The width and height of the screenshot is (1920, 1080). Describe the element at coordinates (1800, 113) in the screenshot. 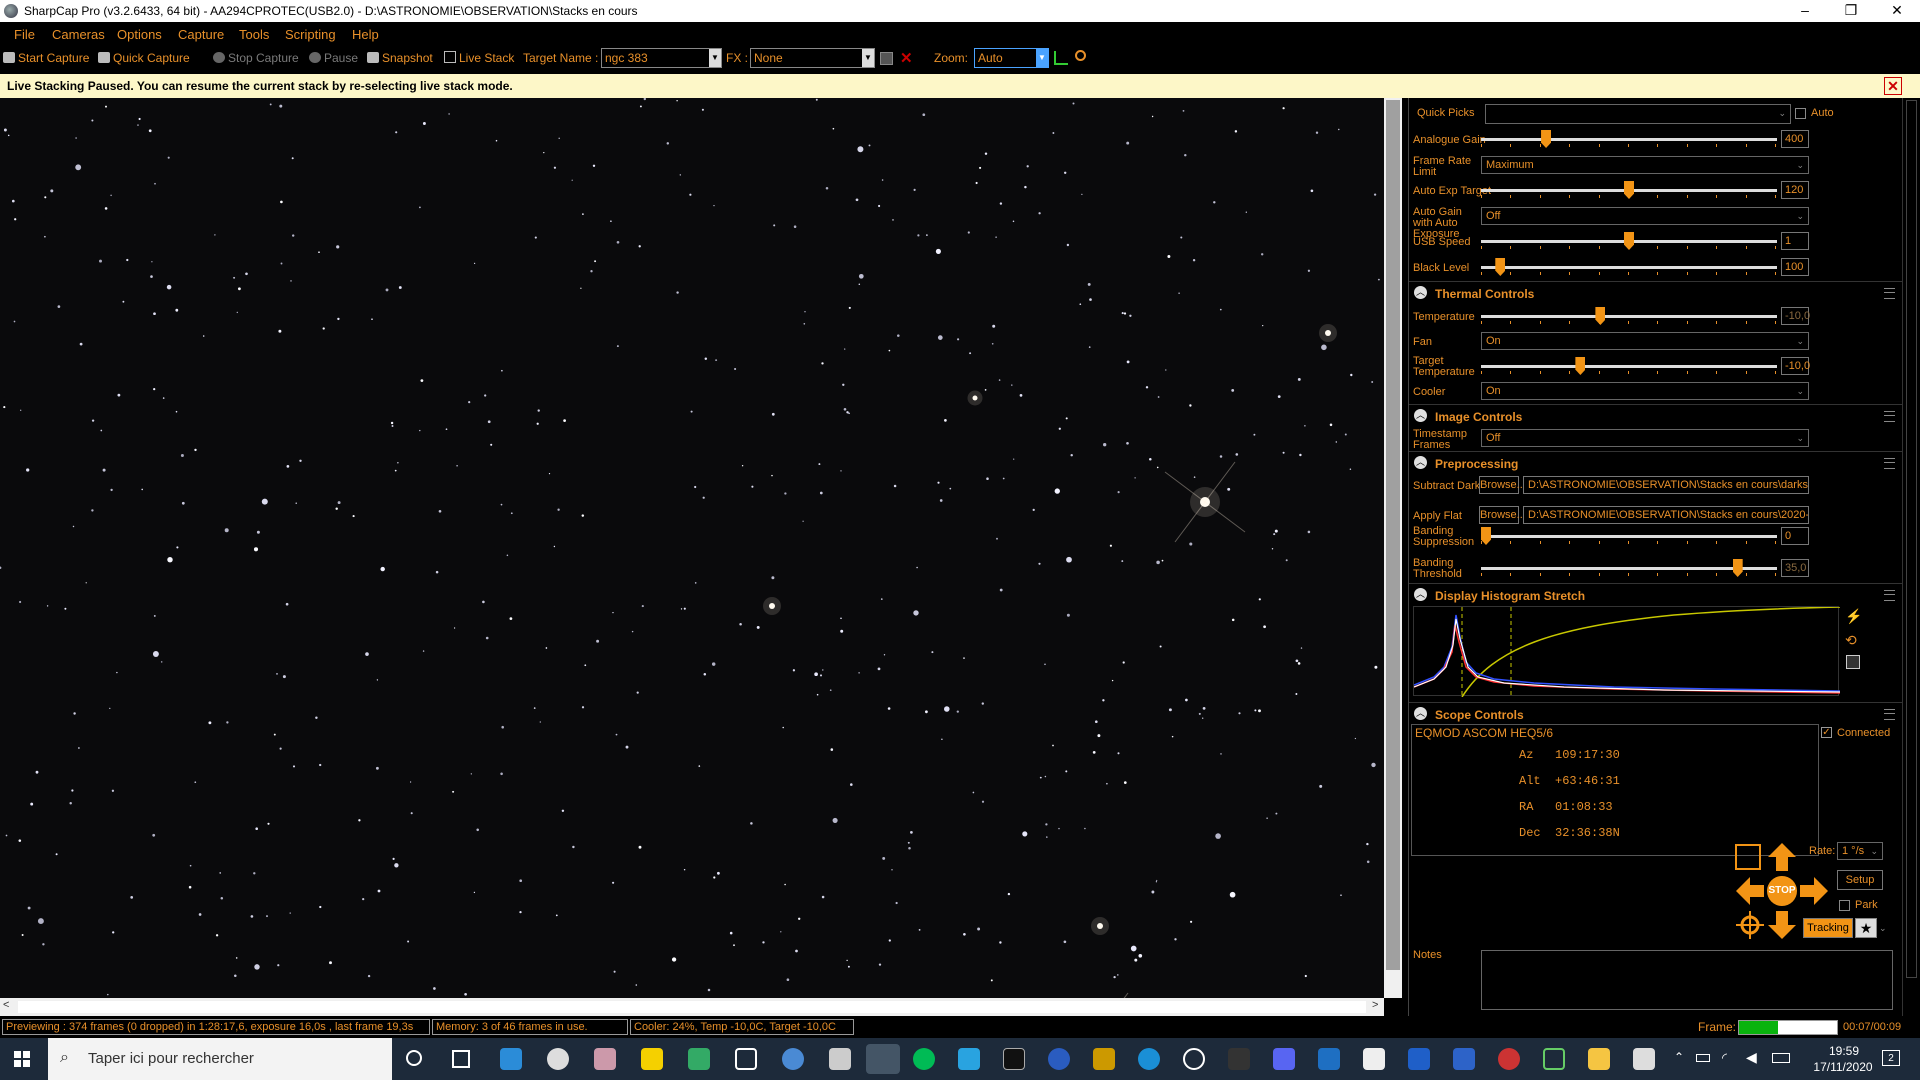

I see `auto-checkbox` at that location.